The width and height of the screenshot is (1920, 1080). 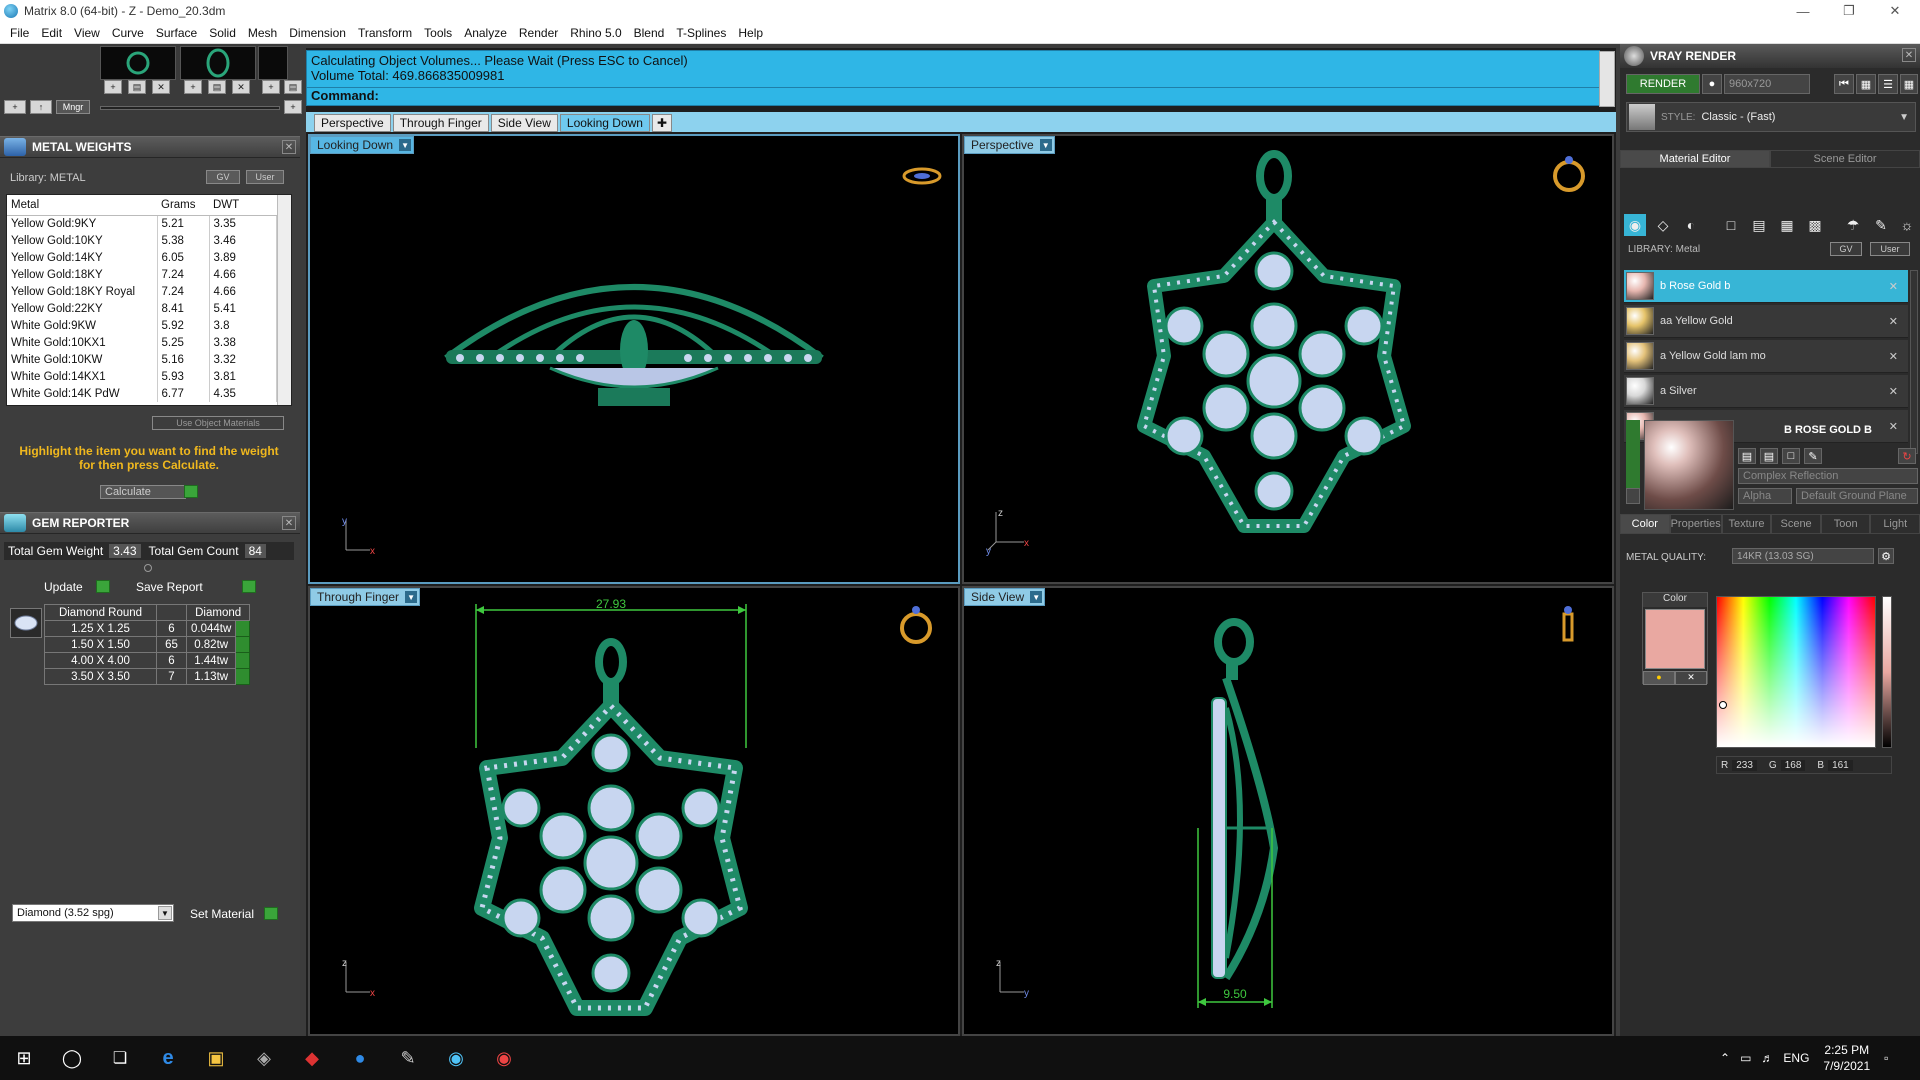 What do you see at coordinates (1767, 1058) in the screenshot?
I see `volume-icon: ♬` at bounding box center [1767, 1058].